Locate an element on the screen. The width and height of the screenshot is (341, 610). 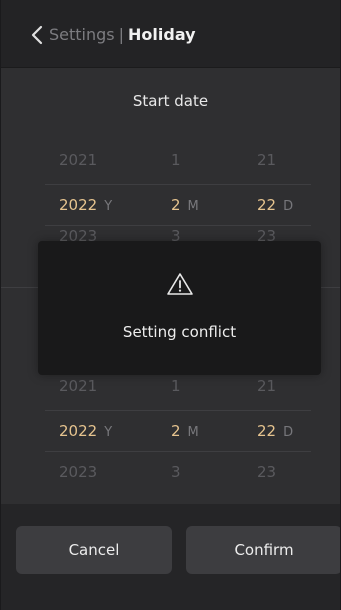
month-value: 3 is located at coordinates (176, 472).